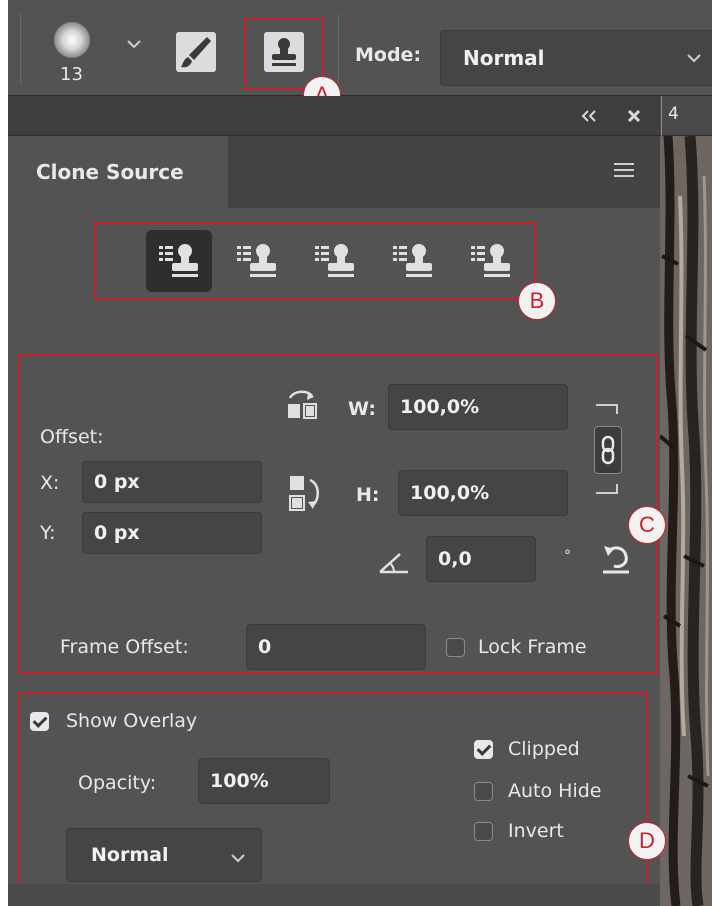  Describe the element at coordinates (172, 482) in the screenshot. I see `offset-x-input: 0 px` at that location.